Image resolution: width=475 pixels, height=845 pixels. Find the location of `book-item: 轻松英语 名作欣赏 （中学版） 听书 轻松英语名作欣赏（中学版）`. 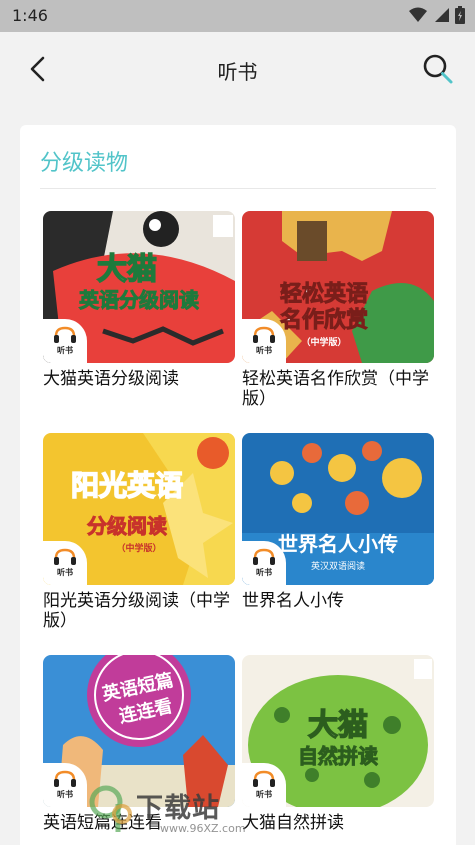

book-item: 轻松英语 名作欣赏 （中学版） 听书 轻松英语名作欣赏（中学版） is located at coordinates (338, 310).